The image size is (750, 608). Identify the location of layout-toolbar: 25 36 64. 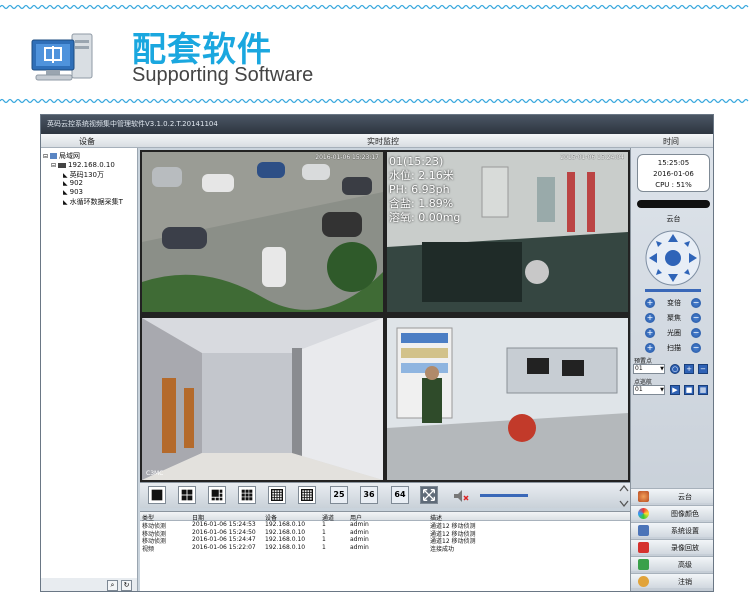
(385, 495).